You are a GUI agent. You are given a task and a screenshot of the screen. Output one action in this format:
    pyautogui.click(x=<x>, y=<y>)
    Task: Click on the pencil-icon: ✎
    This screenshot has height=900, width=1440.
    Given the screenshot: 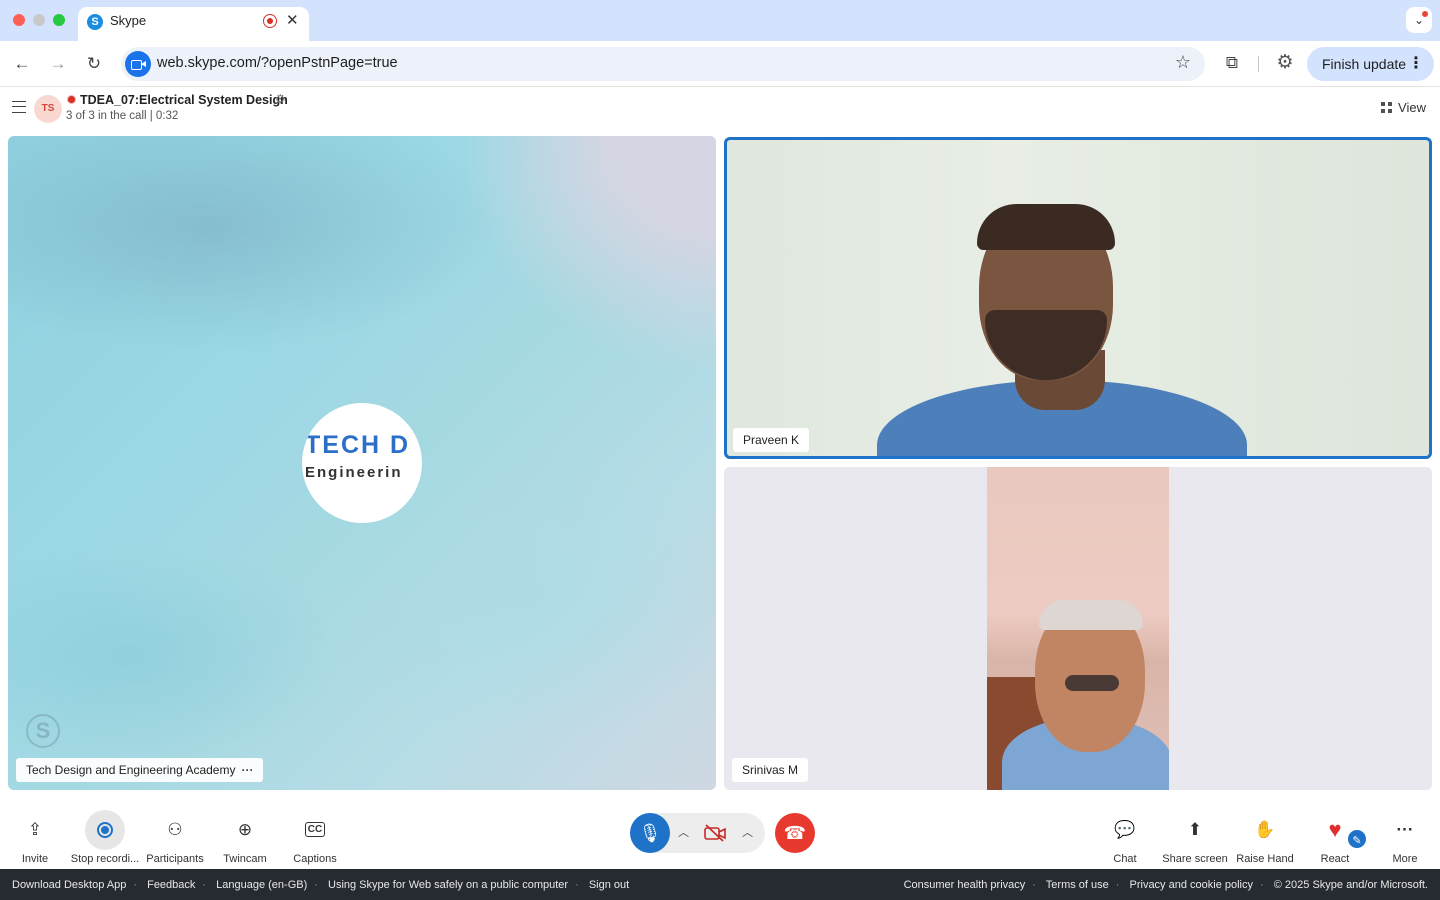 What is the action you would take?
    pyautogui.click(x=1357, y=839)
    